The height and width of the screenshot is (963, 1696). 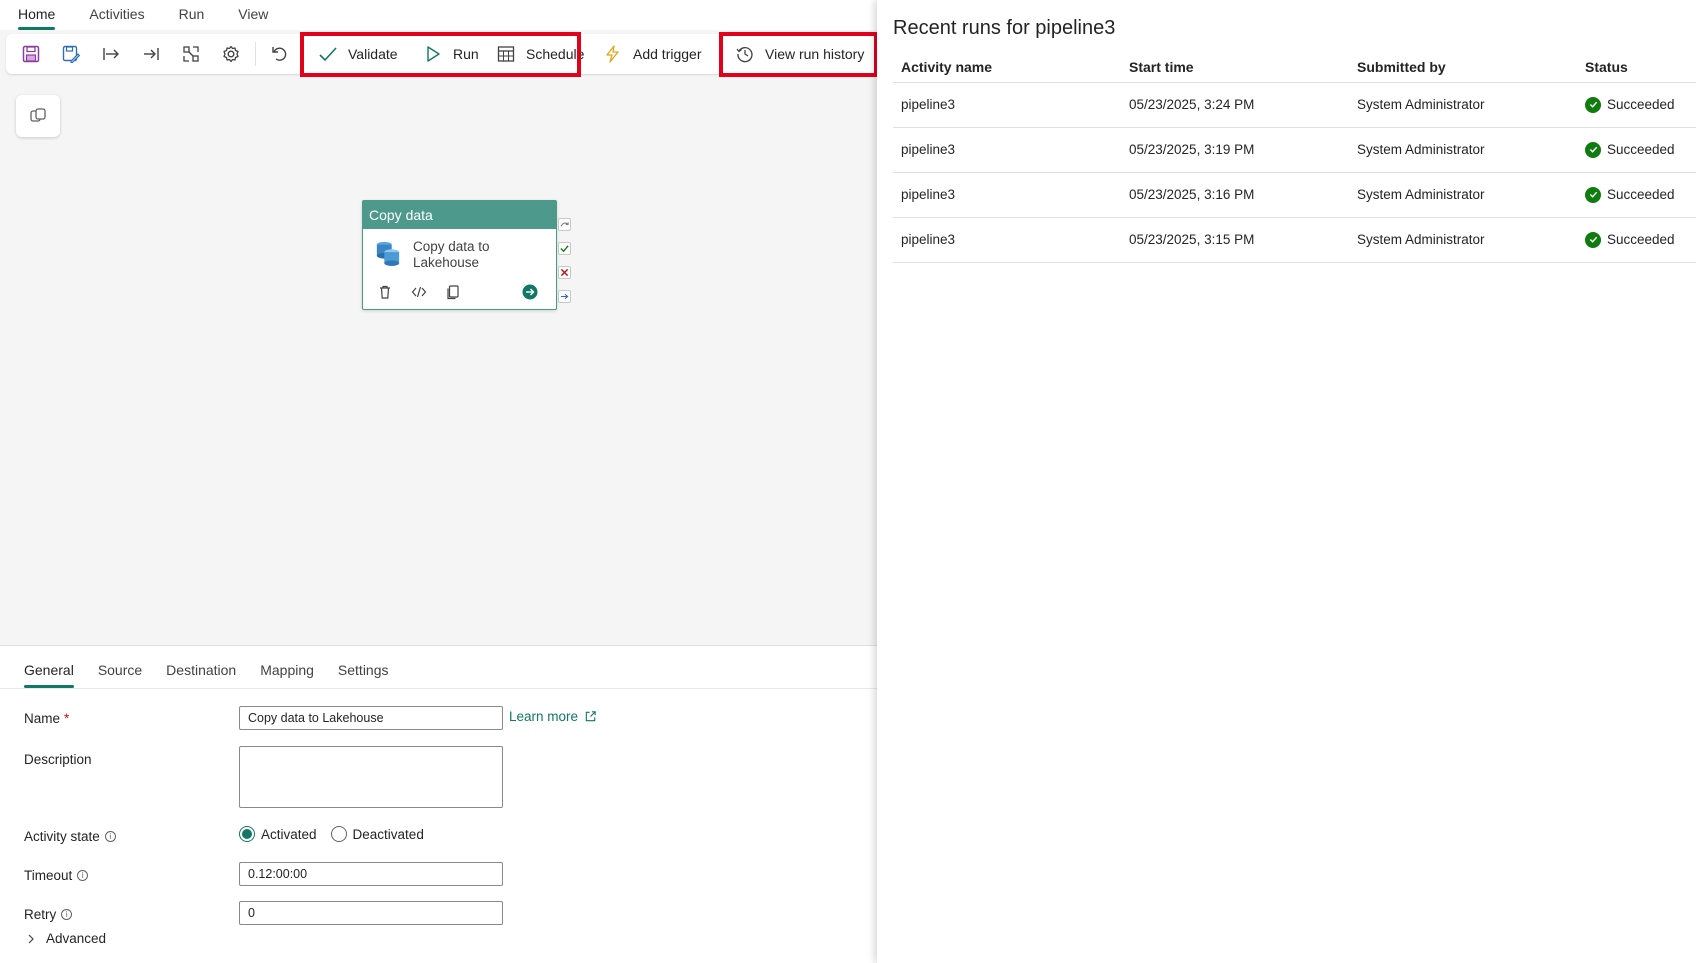 I want to click on view-run-history-label: View run history, so click(x=815, y=54).